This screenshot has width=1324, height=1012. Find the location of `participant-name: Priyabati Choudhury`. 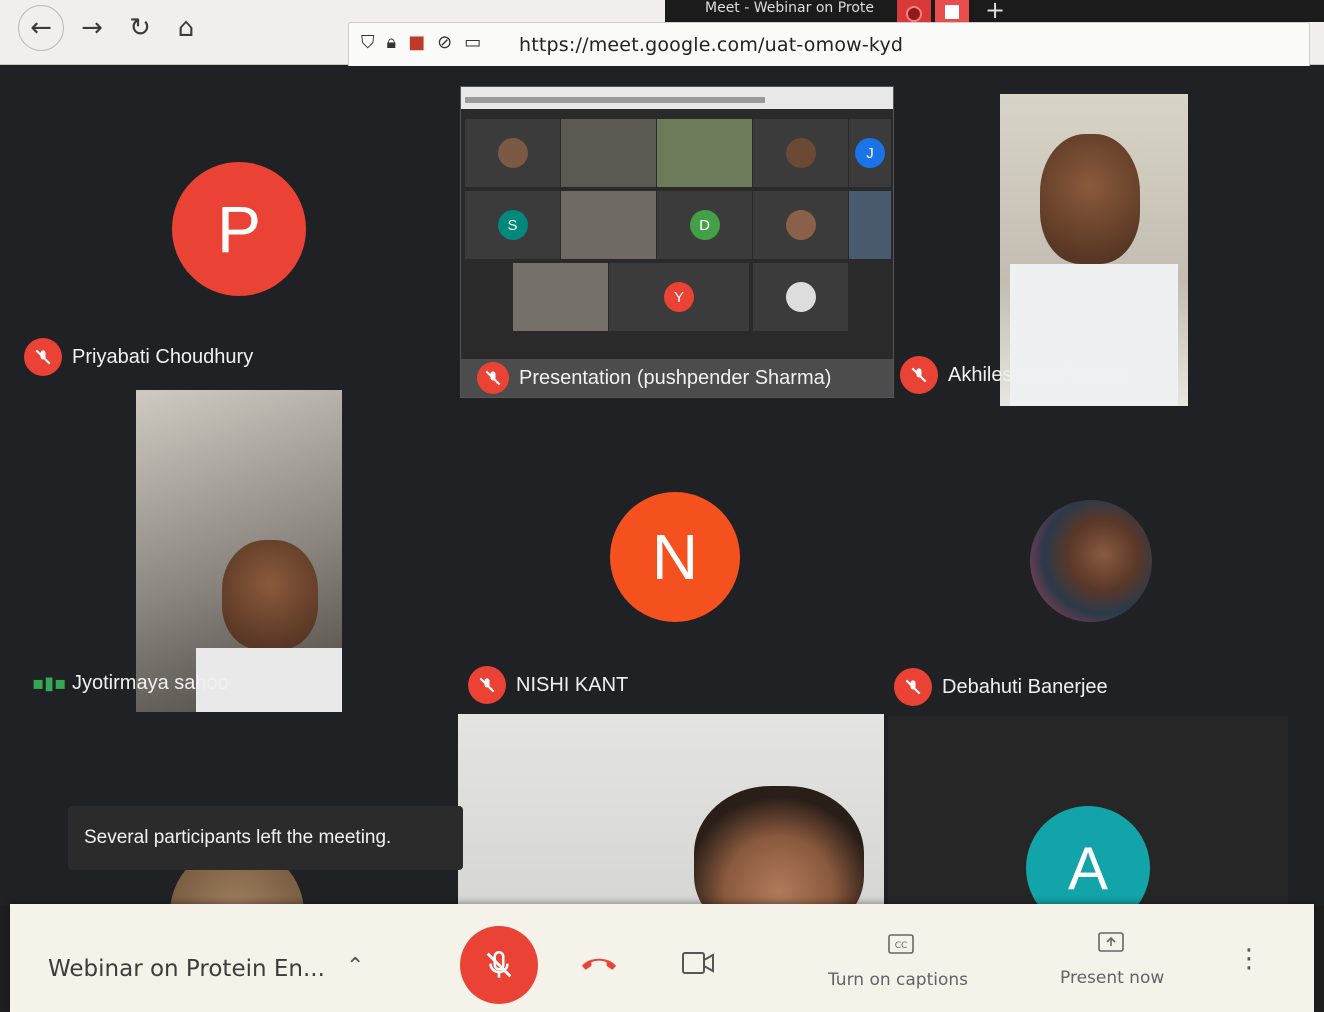

participant-name: Priyabati Choudhury is located at coordinates (163, 356).